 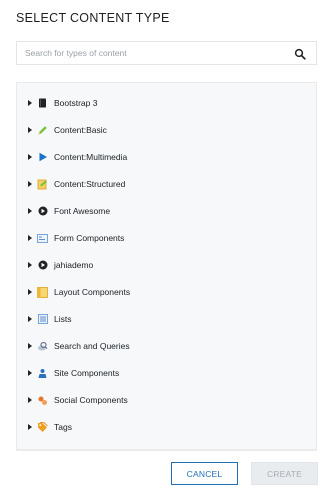 I want to click on tree-item-content-basic: Content:Basic, so click(x=166, y=130).